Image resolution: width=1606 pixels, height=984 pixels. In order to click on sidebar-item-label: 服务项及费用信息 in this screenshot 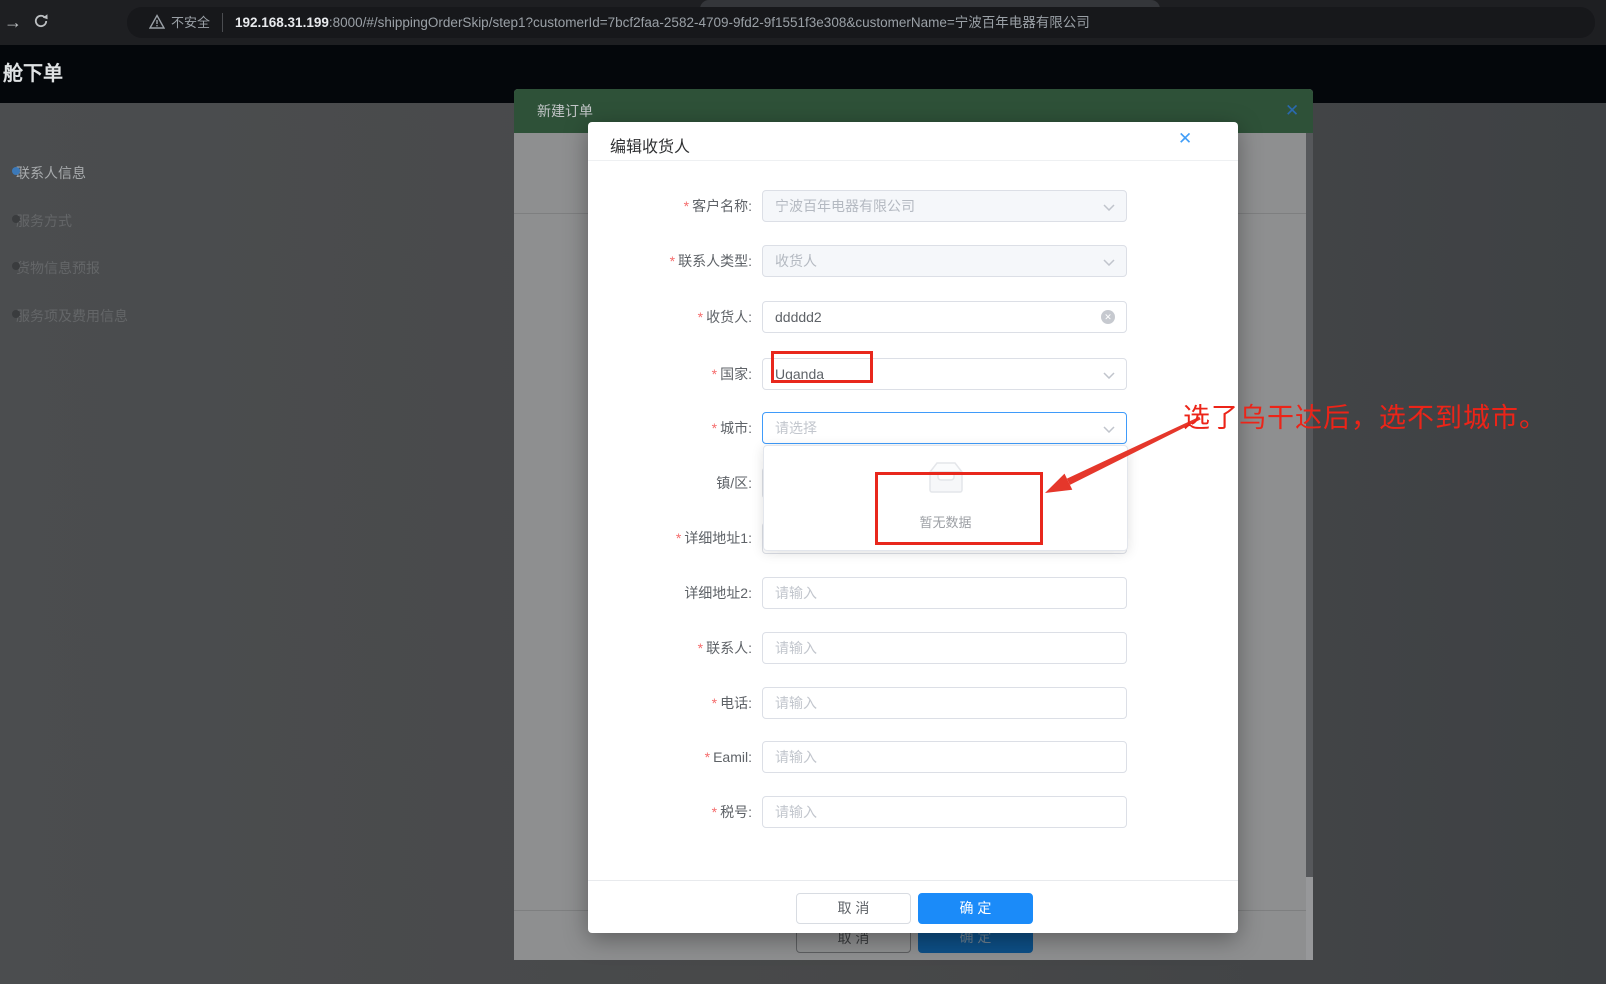, I will do `click(72, 316)`.